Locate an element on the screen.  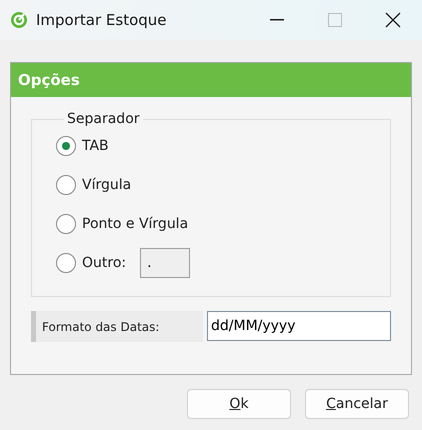
date-format-field: dd/MM/yyyy is located at coordinates (299, 326).